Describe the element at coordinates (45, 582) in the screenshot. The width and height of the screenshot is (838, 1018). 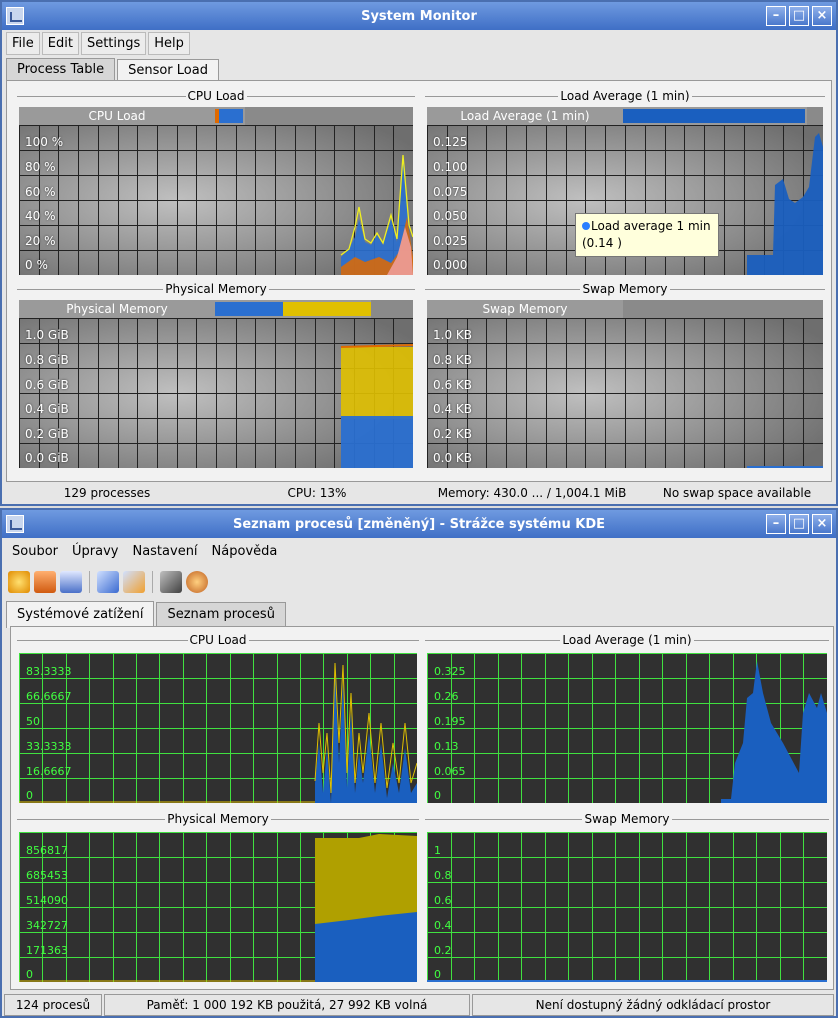
I see `open-icon` at that location.